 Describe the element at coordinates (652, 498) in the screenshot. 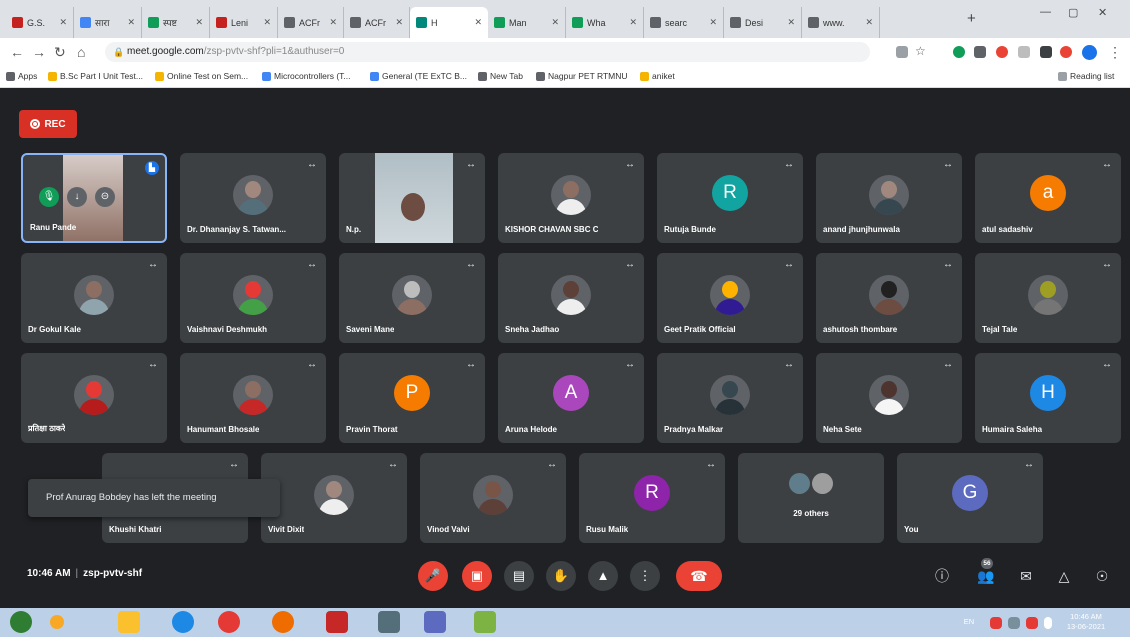

I see `participant-tile: R ↔ Rusu Malik` at that location.